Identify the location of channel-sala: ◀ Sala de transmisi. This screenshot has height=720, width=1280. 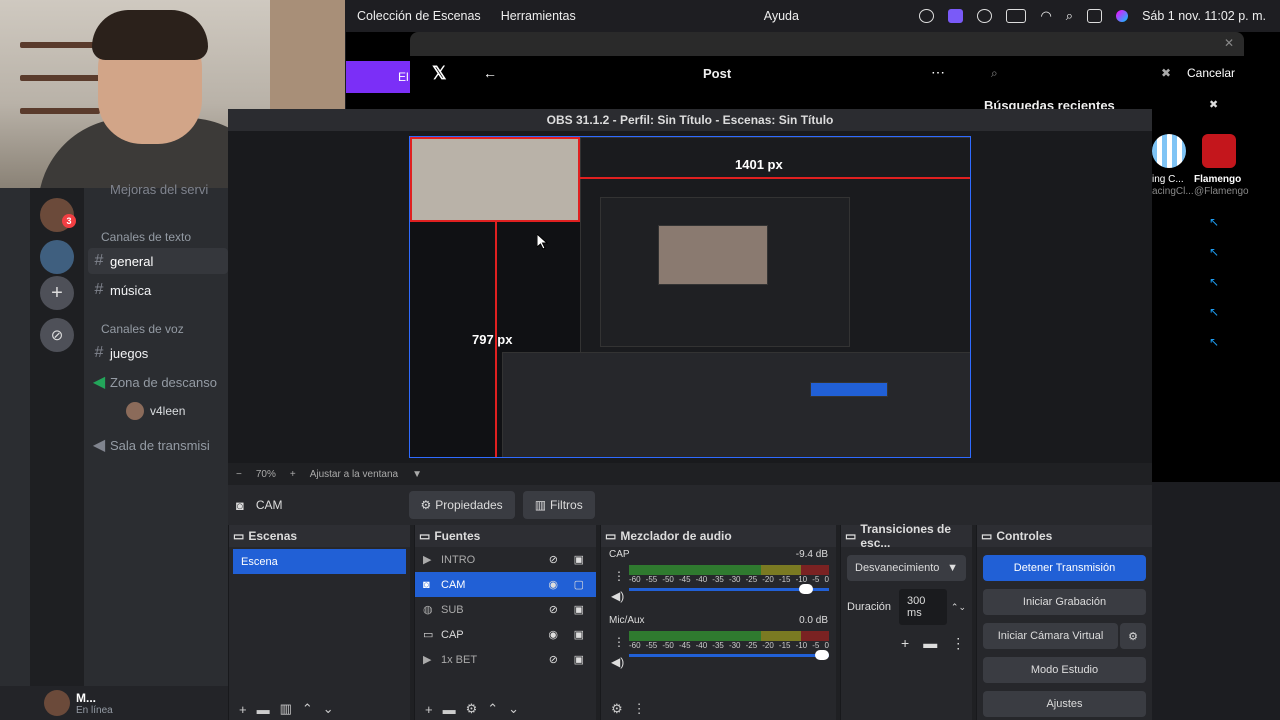
(158, 445).